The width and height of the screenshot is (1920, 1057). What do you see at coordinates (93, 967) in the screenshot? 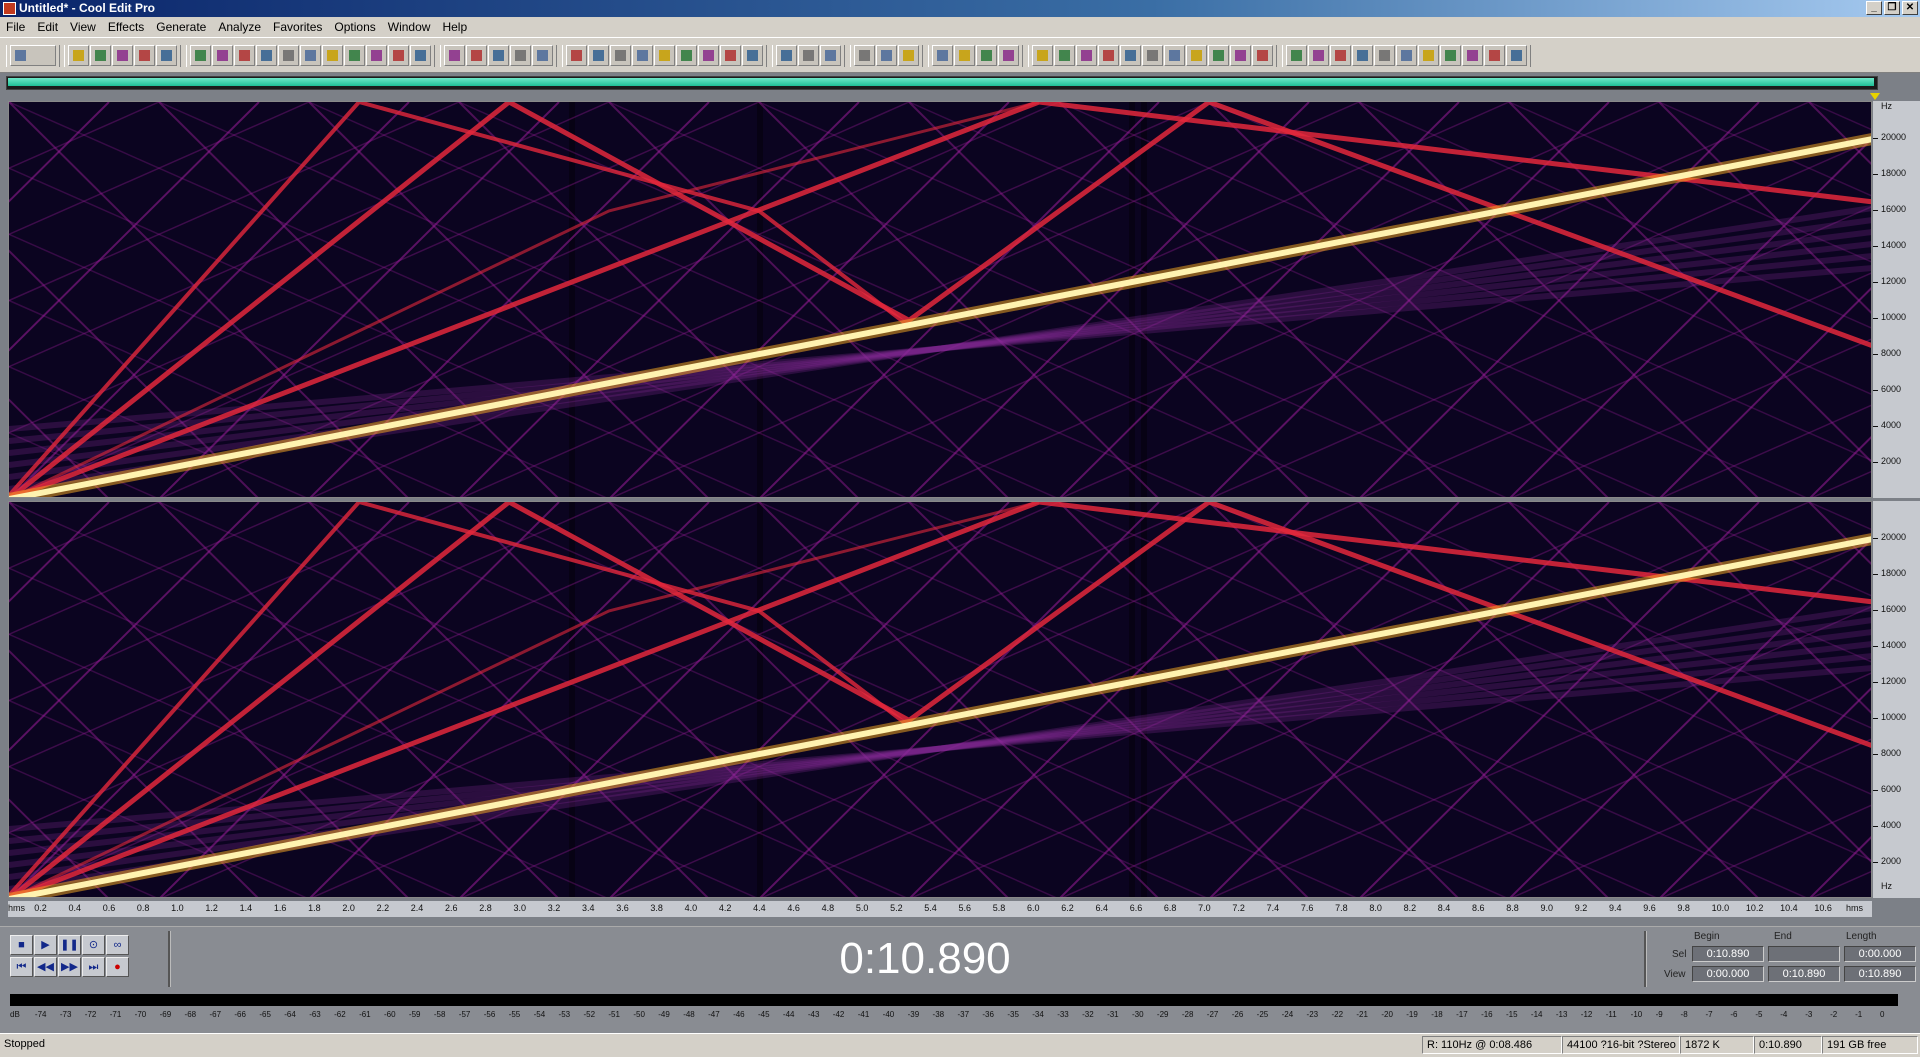
I see `go-to-end-button: ⏭` at bounding box center [93, 967].